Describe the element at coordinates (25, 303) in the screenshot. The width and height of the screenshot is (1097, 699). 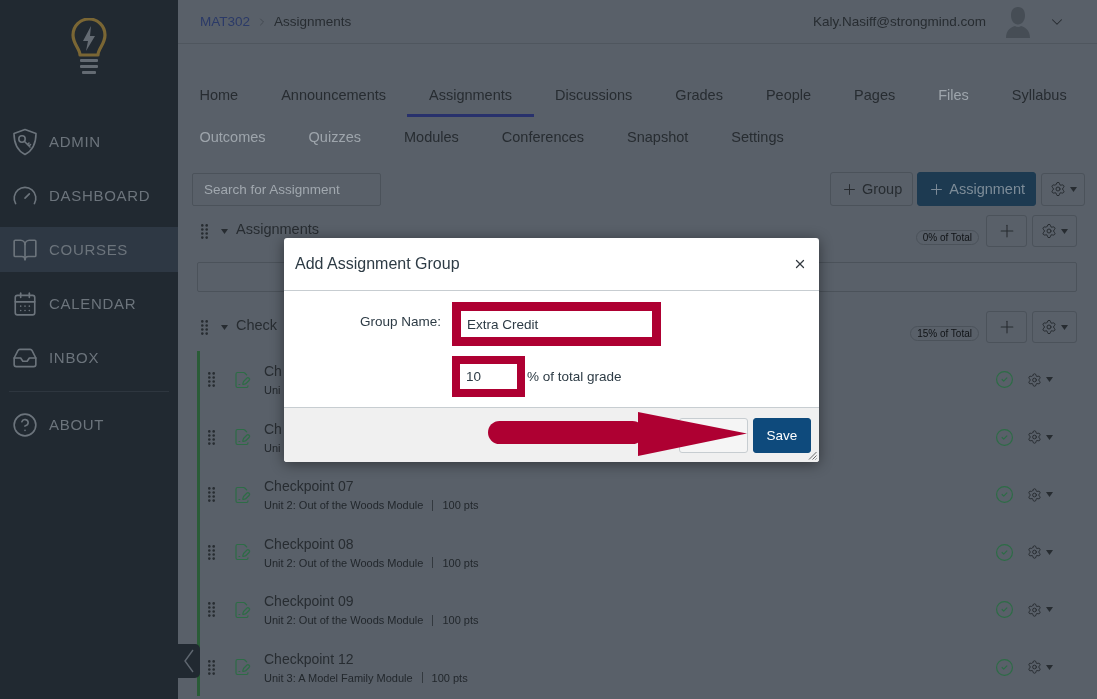
I see `calendar-icon` at that location.